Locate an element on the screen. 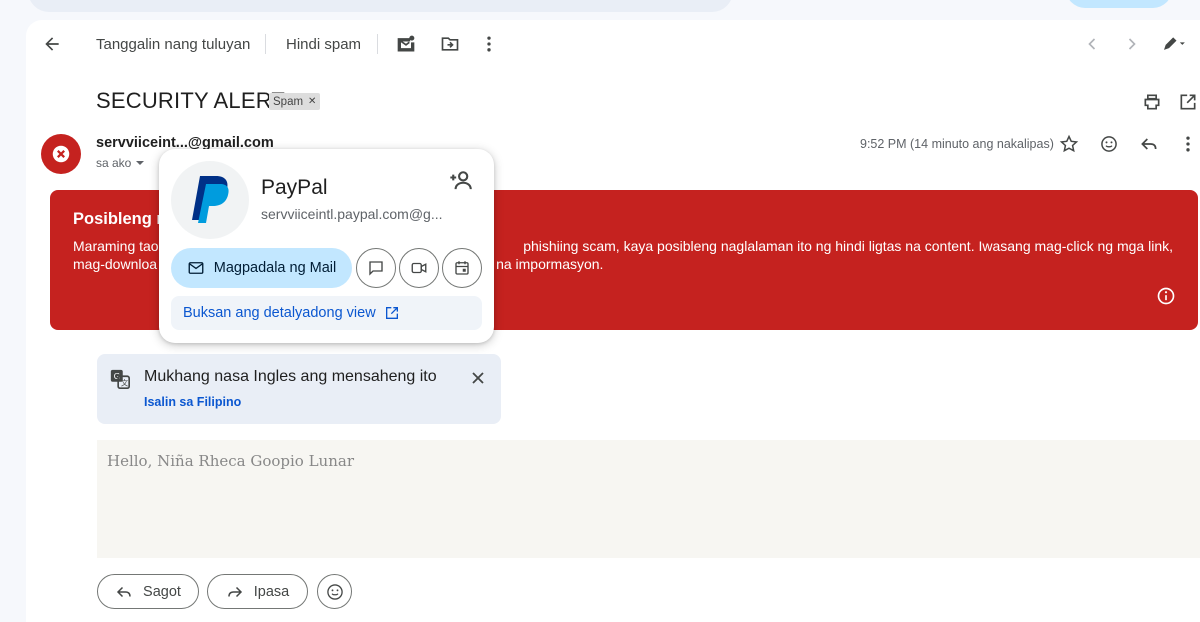  warning-line2-left: mag-downloa is located at coordinates (115, 264).